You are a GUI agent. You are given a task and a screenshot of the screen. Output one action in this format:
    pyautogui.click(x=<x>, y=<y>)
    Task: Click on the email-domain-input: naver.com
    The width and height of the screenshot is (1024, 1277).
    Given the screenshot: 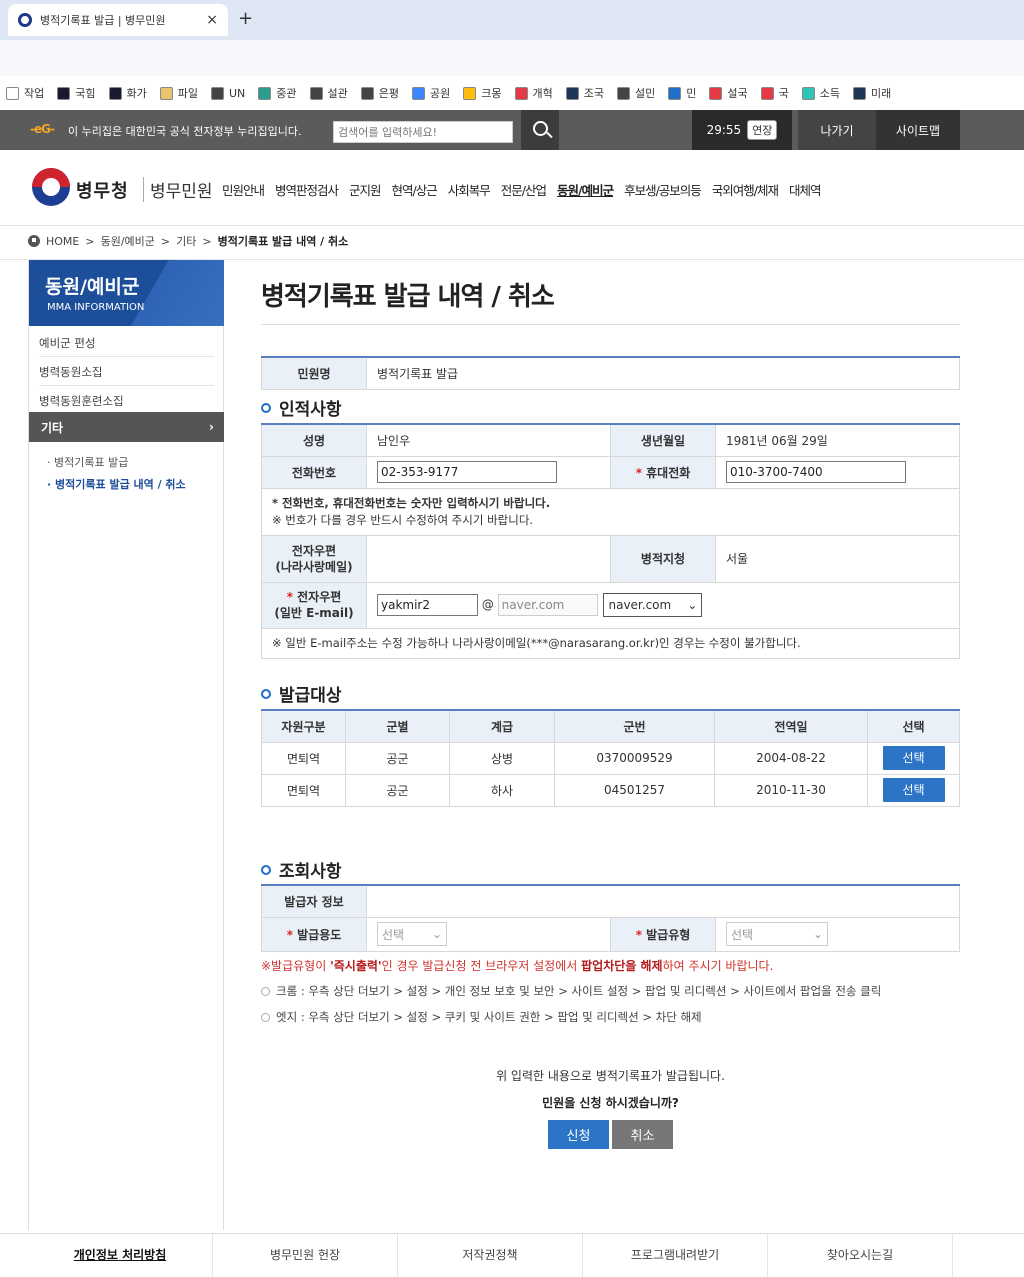 What is the action you would take?
    pyautogui.click(x=547, y=605)
    